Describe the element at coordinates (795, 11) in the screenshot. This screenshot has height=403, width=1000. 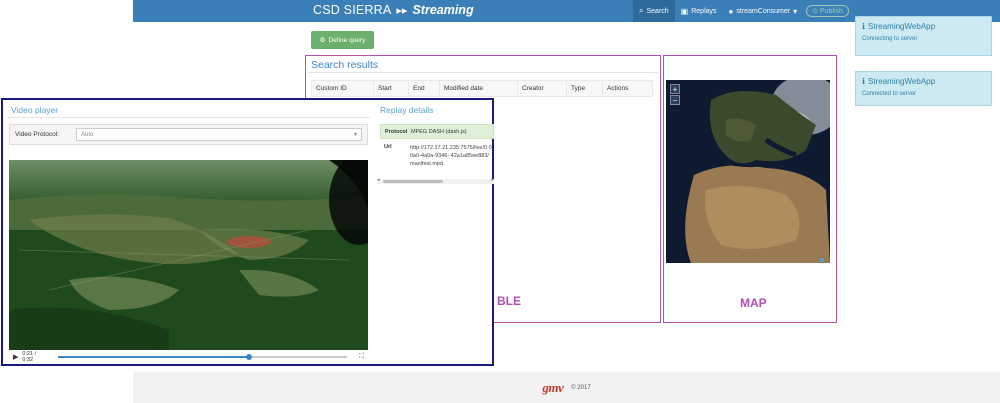
I see `caret-down-icon: ▾` at that location.